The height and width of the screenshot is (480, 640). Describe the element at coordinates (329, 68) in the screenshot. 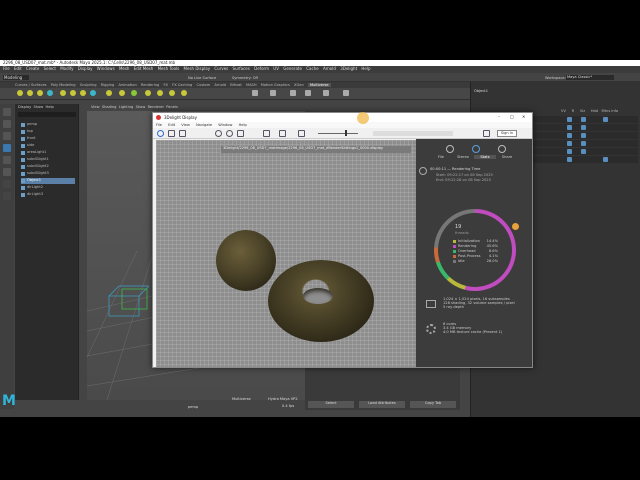

I see `menu-arnold: Arnold` at that location.